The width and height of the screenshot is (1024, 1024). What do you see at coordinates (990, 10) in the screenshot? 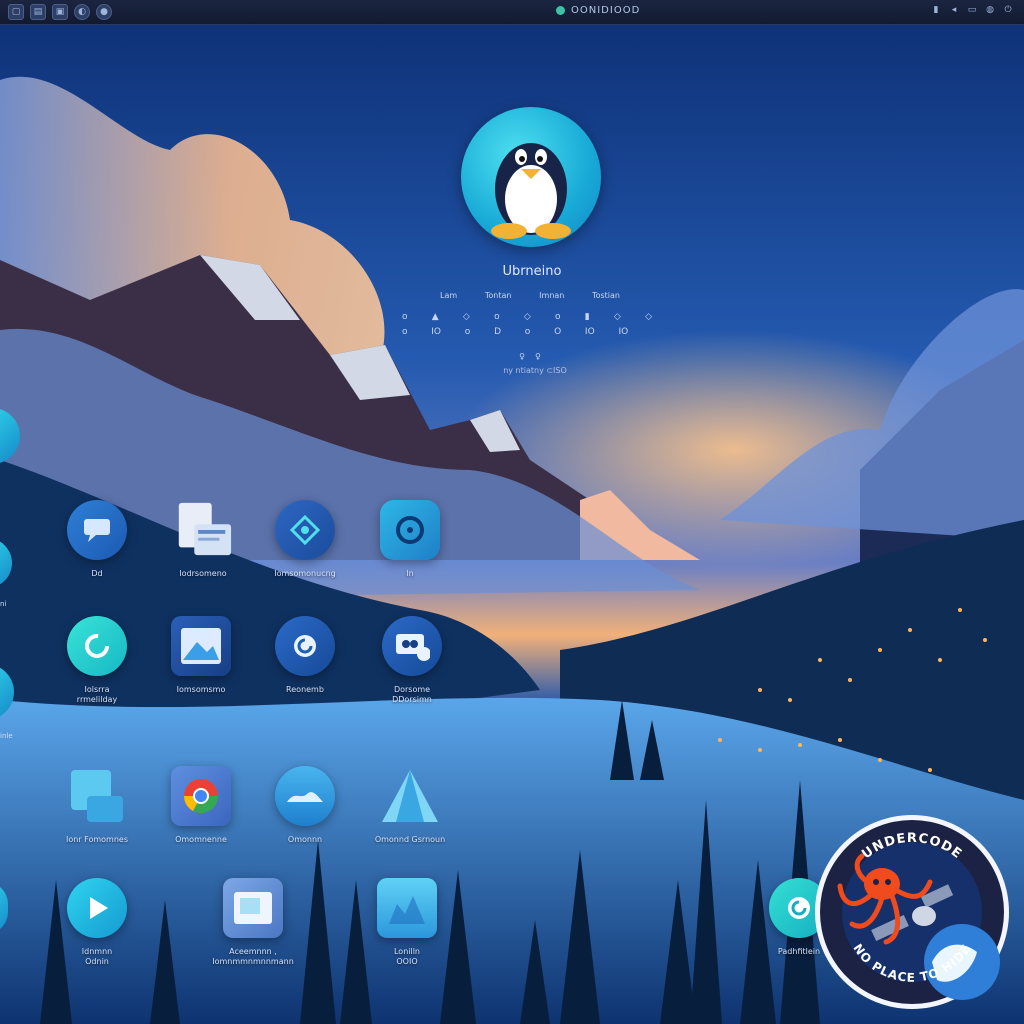
I see `user-icon: ◍` at bounding box center [990, 10].